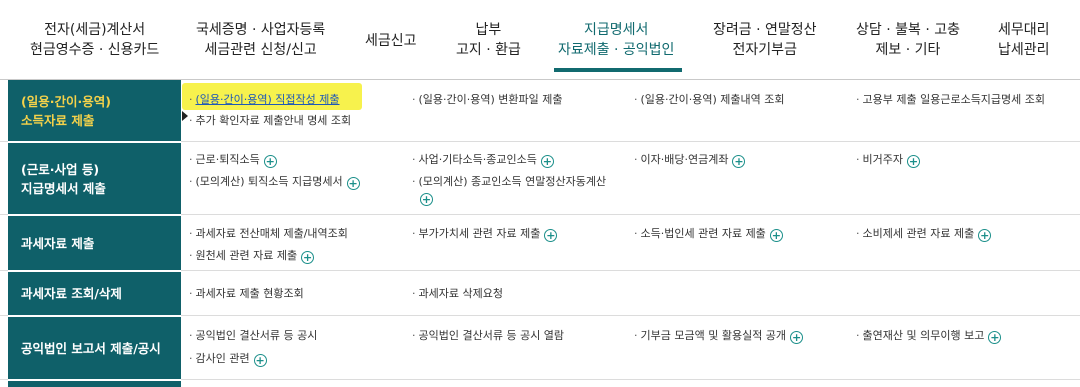  I want to click on row-heading: 공익법인 보고서 제출/공시, so click(94, 348).